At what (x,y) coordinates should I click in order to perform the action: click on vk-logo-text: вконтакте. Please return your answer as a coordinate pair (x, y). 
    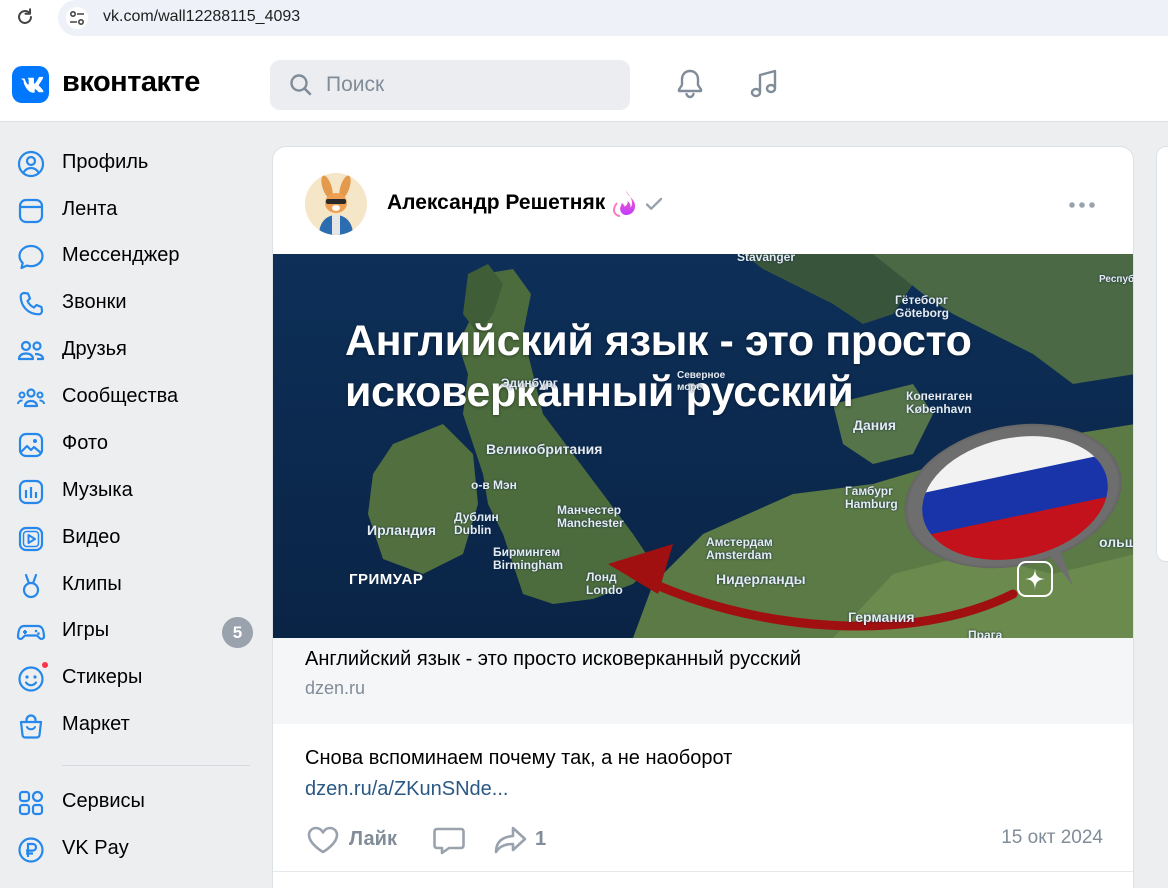
    Looking at the image, I should click on (131, 82).